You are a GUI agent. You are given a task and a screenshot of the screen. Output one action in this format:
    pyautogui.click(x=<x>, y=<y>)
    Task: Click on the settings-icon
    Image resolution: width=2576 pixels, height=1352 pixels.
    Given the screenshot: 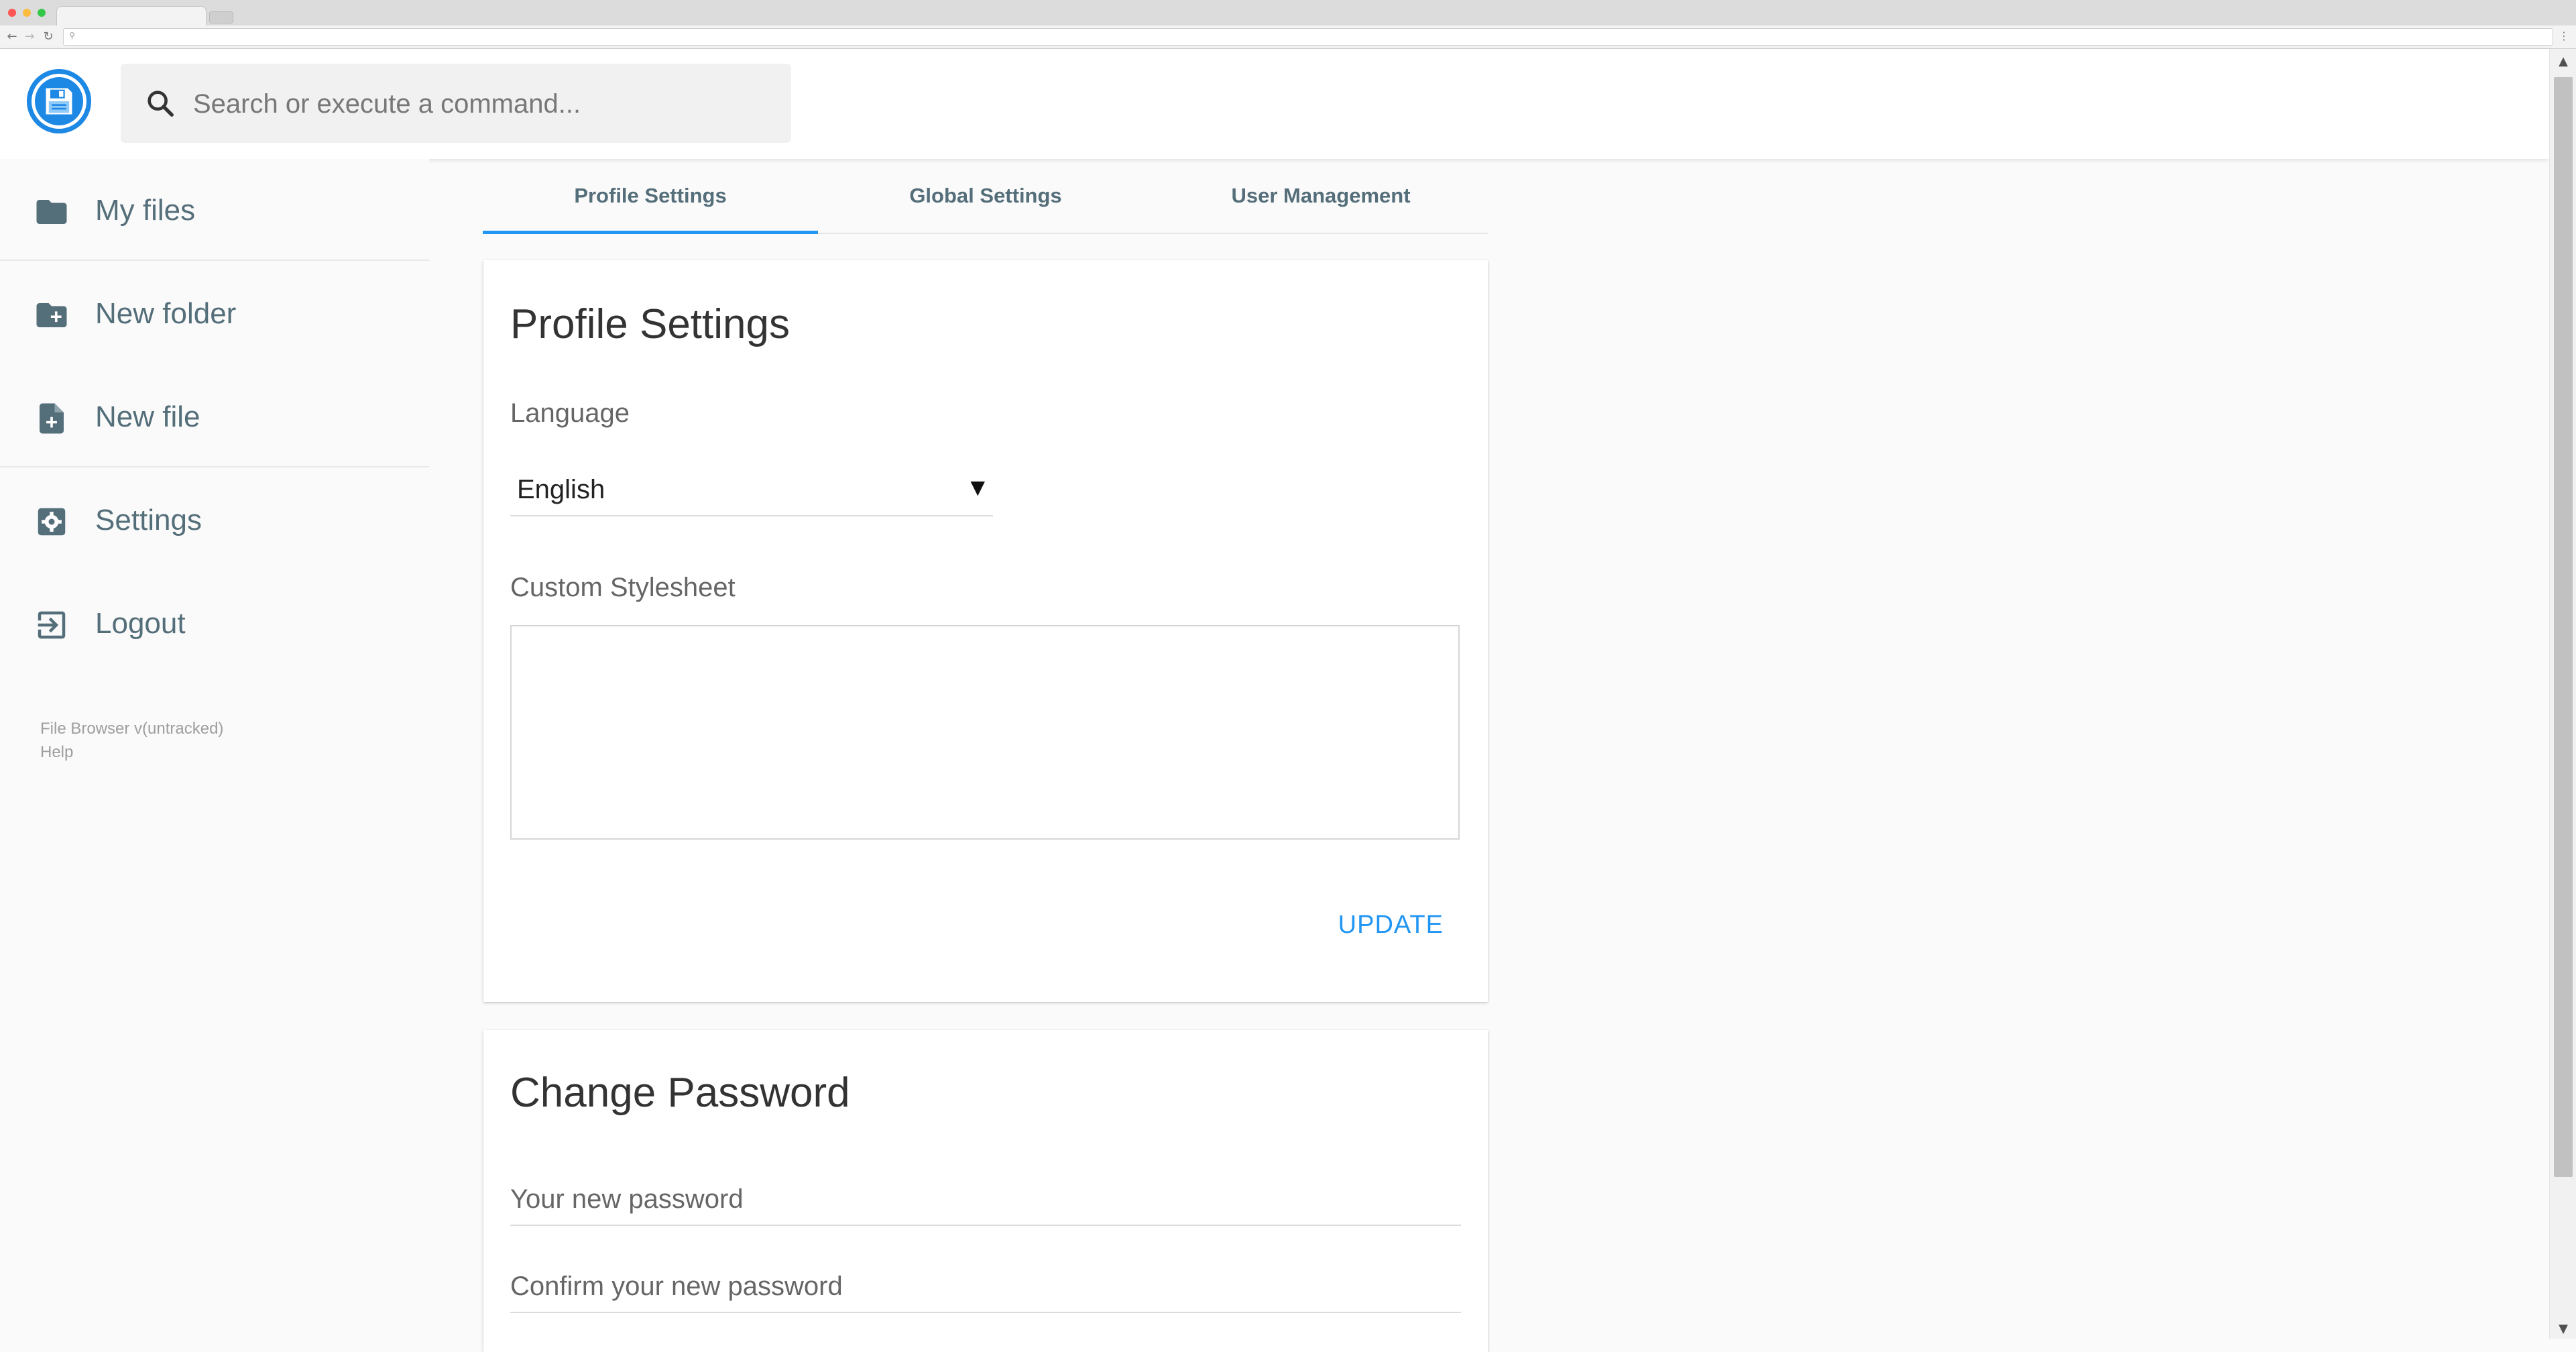 What is the action you would take?
    pyautogui.click(x=52, y=522)
    